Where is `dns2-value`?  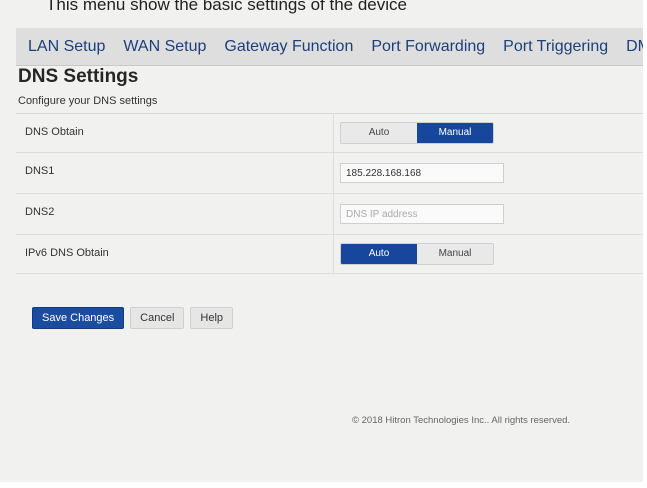 dns2-value is located at coordinates (490, 214).